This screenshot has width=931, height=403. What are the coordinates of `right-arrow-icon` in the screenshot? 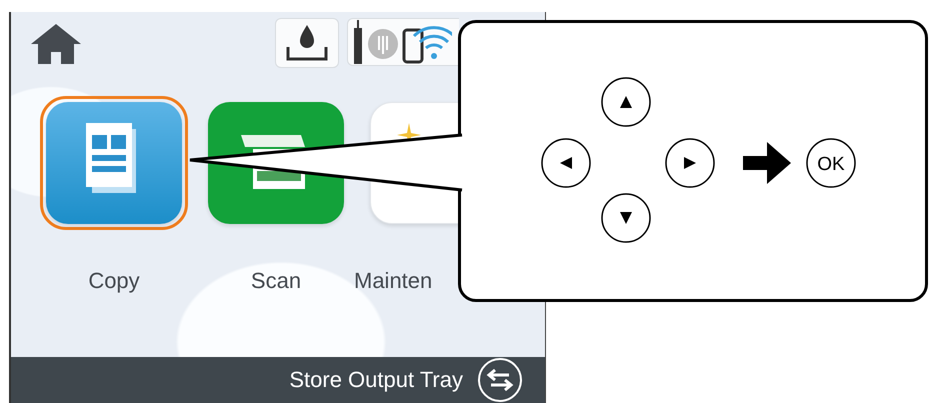 It's located at (767, 163).